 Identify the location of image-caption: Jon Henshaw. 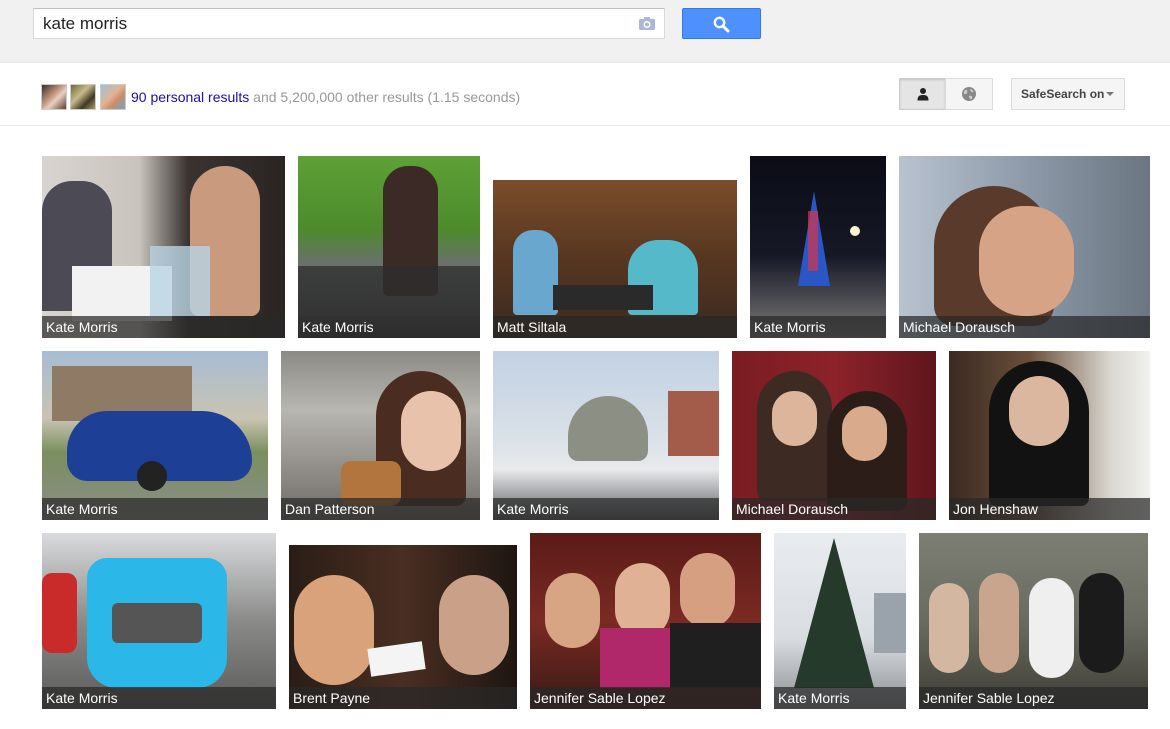
(1049, 509).